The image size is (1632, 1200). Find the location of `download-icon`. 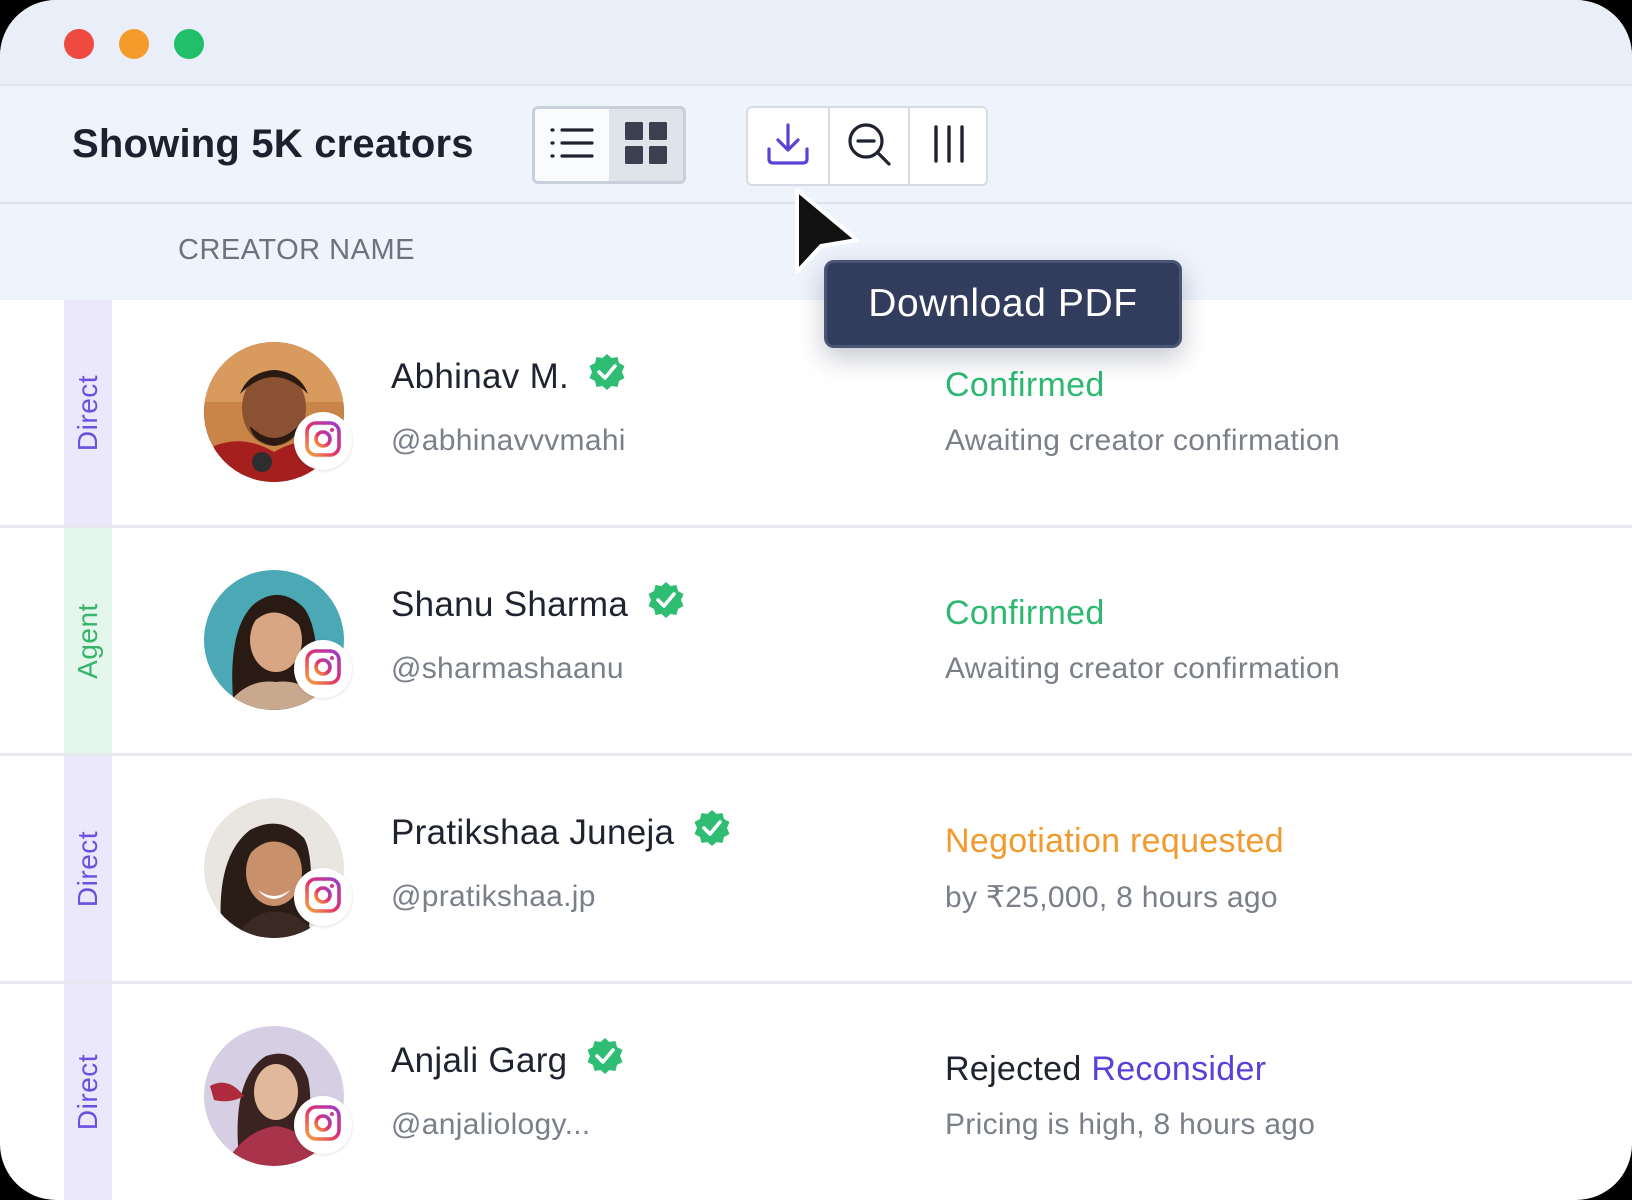

download-icon is located at coordinates (788, 146).